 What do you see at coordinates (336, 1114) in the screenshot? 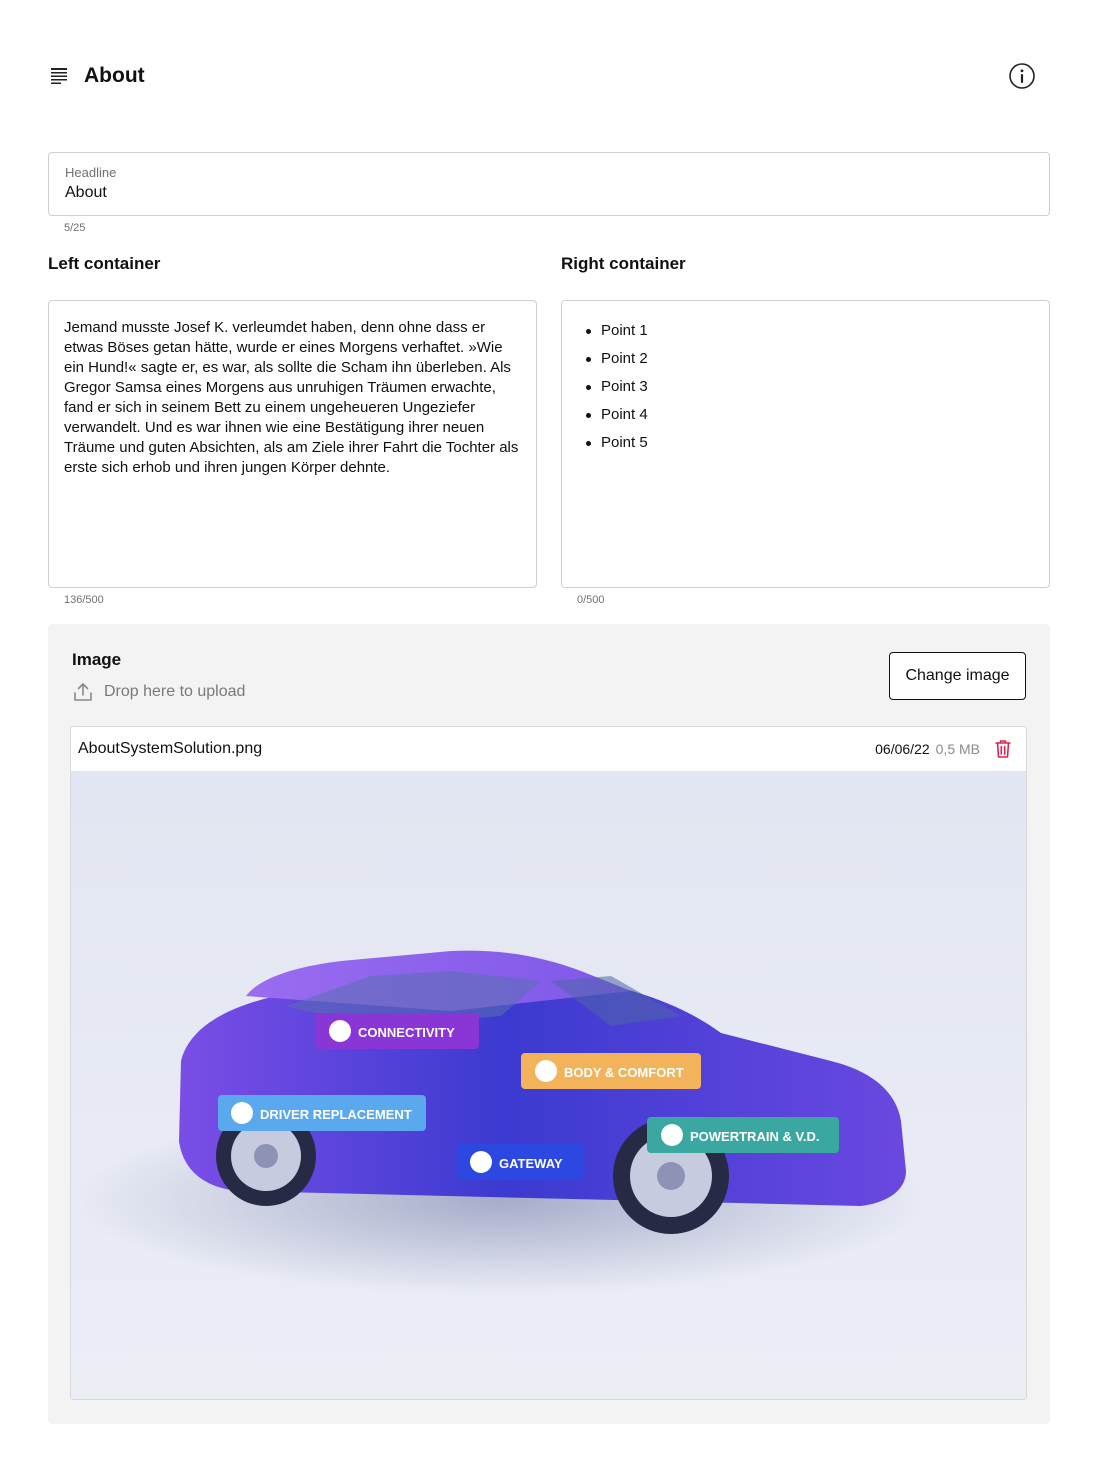
I see `tag-label: DRIVER REPLACEMENT` at bounding box center [336, 1114].